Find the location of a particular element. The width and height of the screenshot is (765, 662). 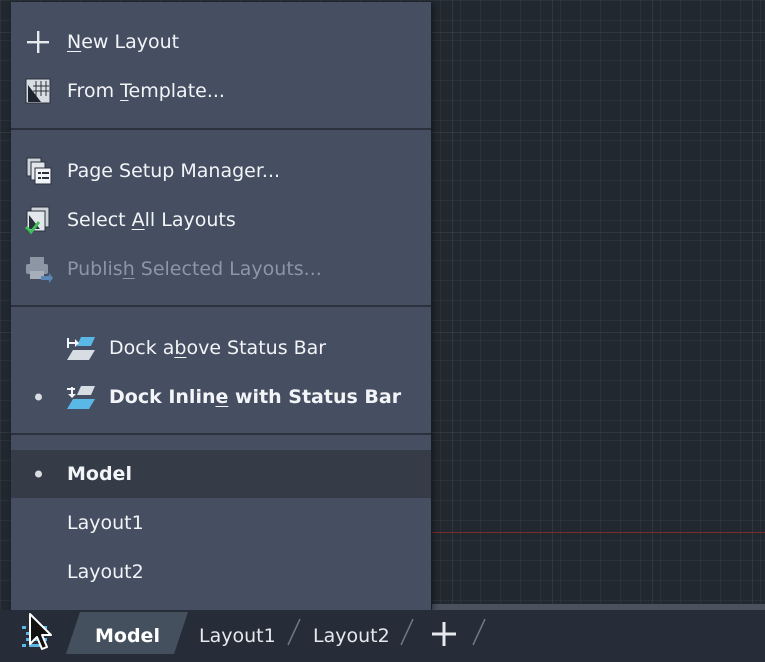

template-icon is located at coordinates (38, 91).